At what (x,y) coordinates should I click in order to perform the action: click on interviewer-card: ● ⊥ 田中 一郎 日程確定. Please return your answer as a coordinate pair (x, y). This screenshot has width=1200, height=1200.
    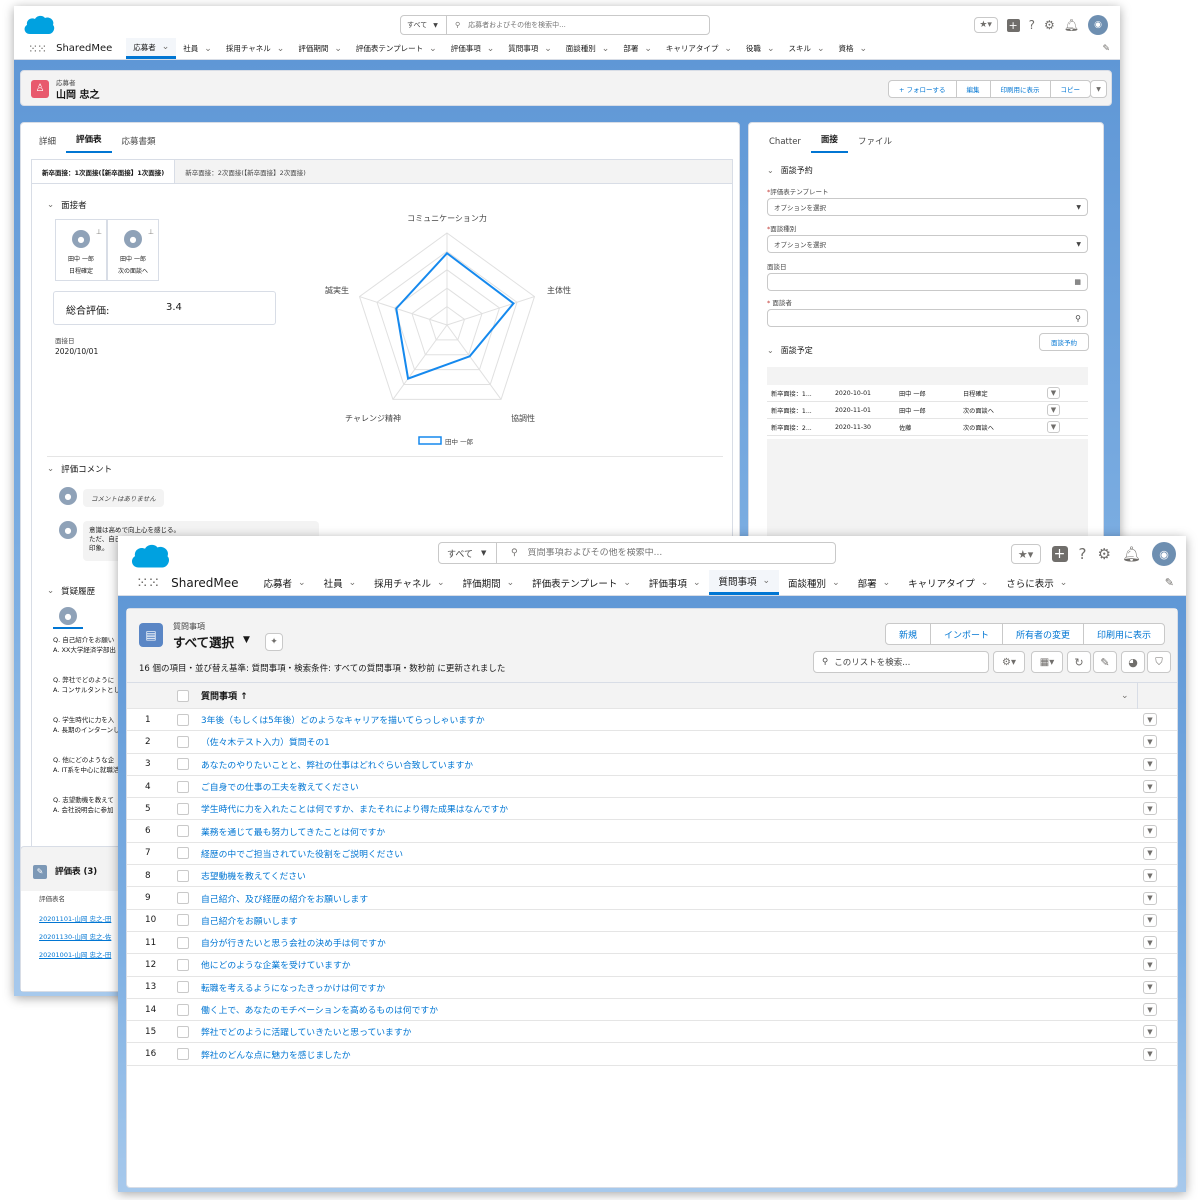
    Looking at the image, I should click on (81, 250).